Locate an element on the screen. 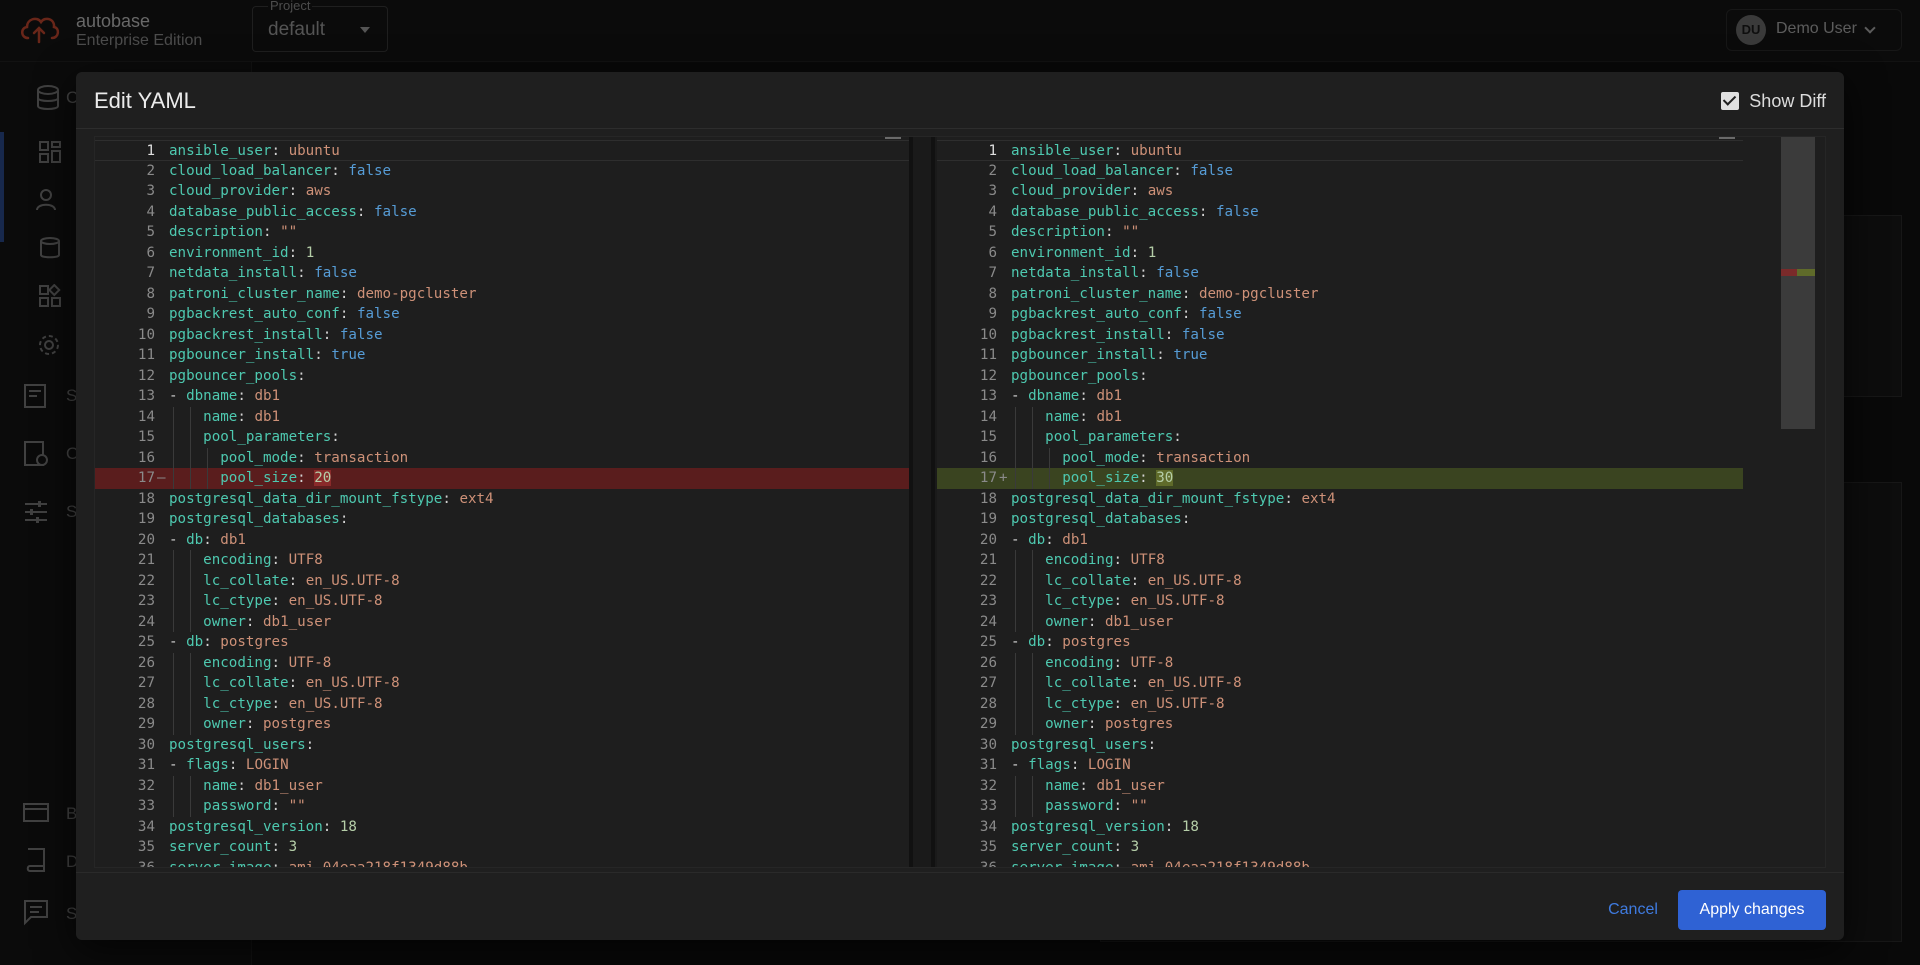 The width and height of the screenshot is (1920, 965). line-number: 5 is located at coordinates (150, 232).